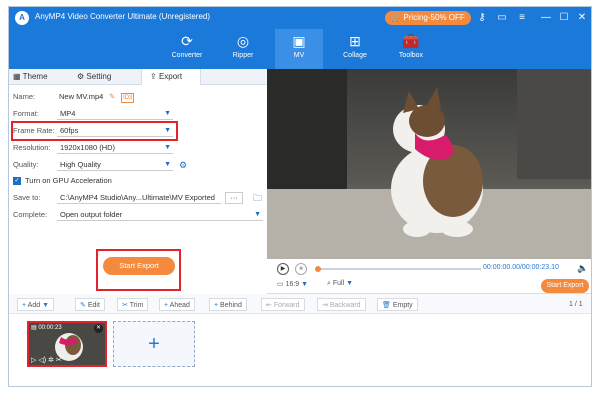 This screenshot has width=600, height=393. Describe the element at coordinates (99, 76) in the screenshot. I see `tab-setting-label: Setting` at that location.